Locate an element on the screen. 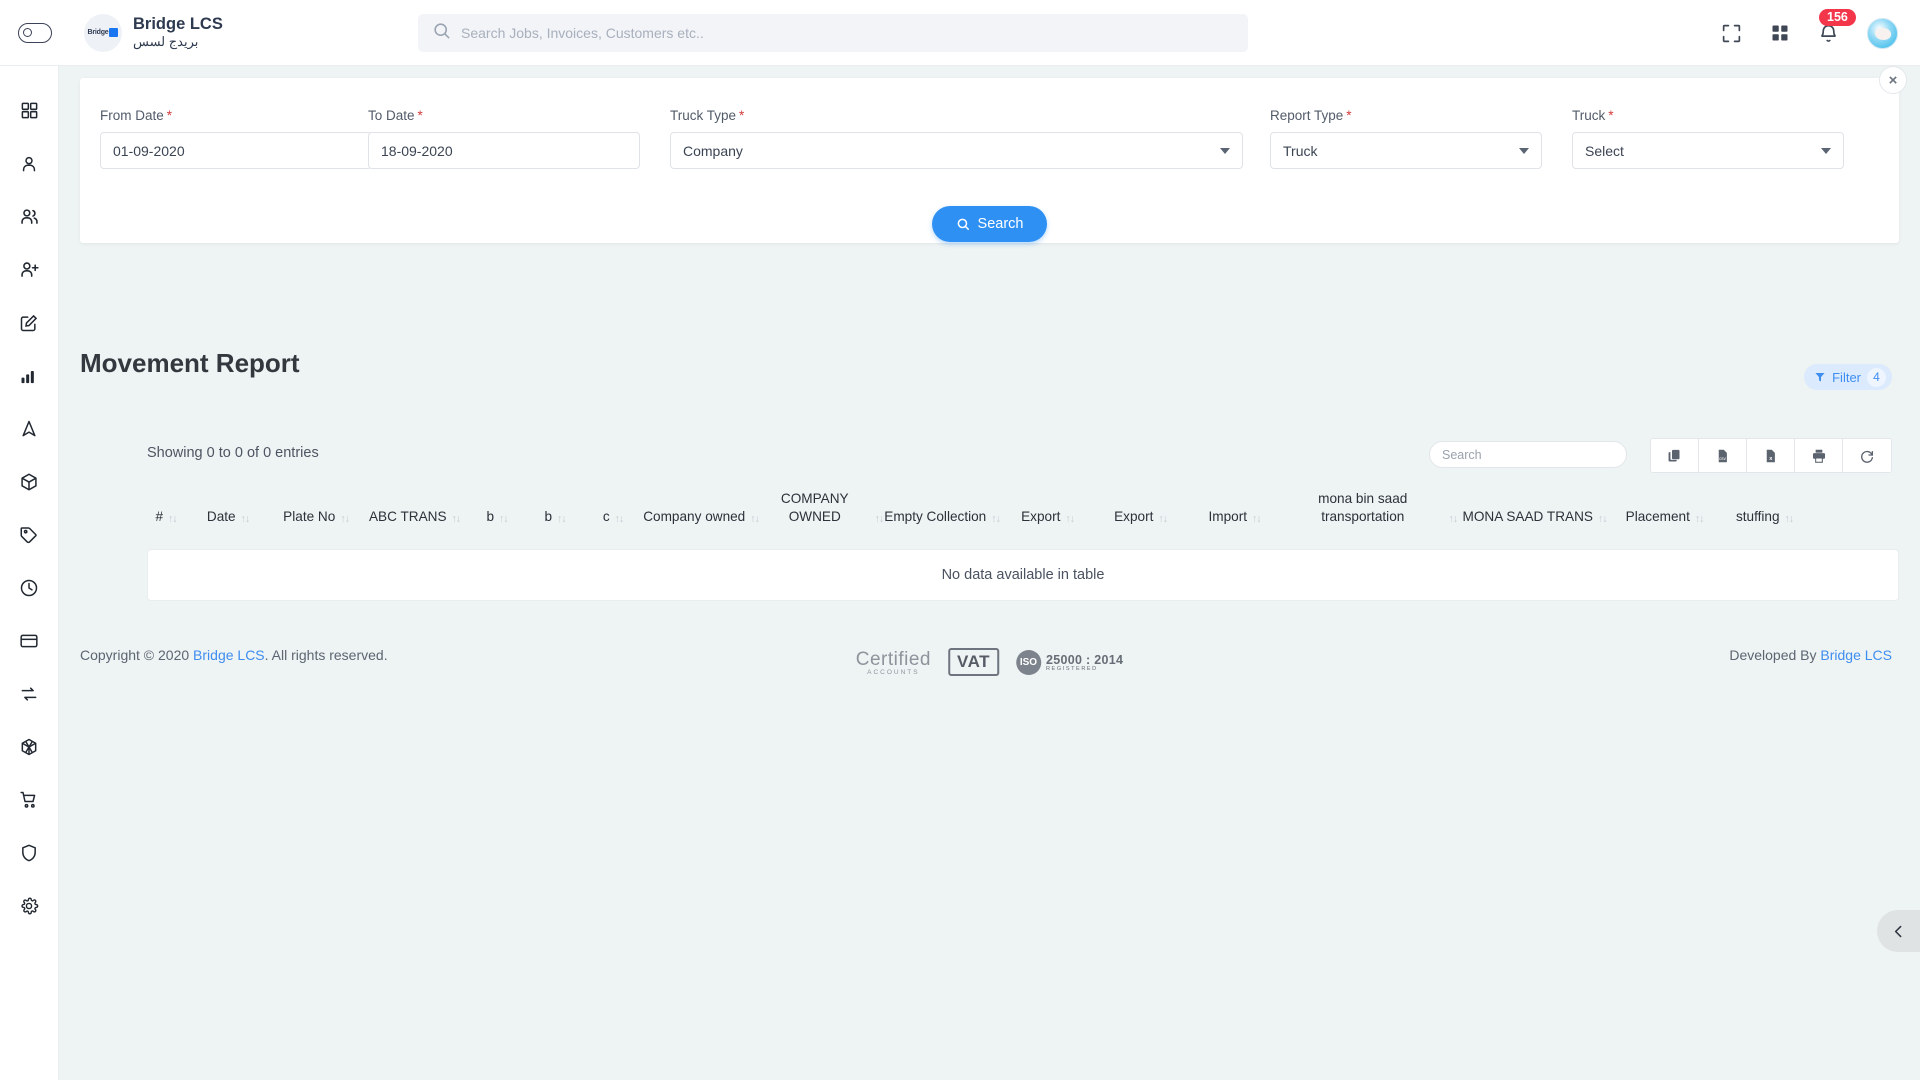 The height and width of the screenshot is (1080, 1920). table-column-header-label: Import is located at coordinates (1228, 517).